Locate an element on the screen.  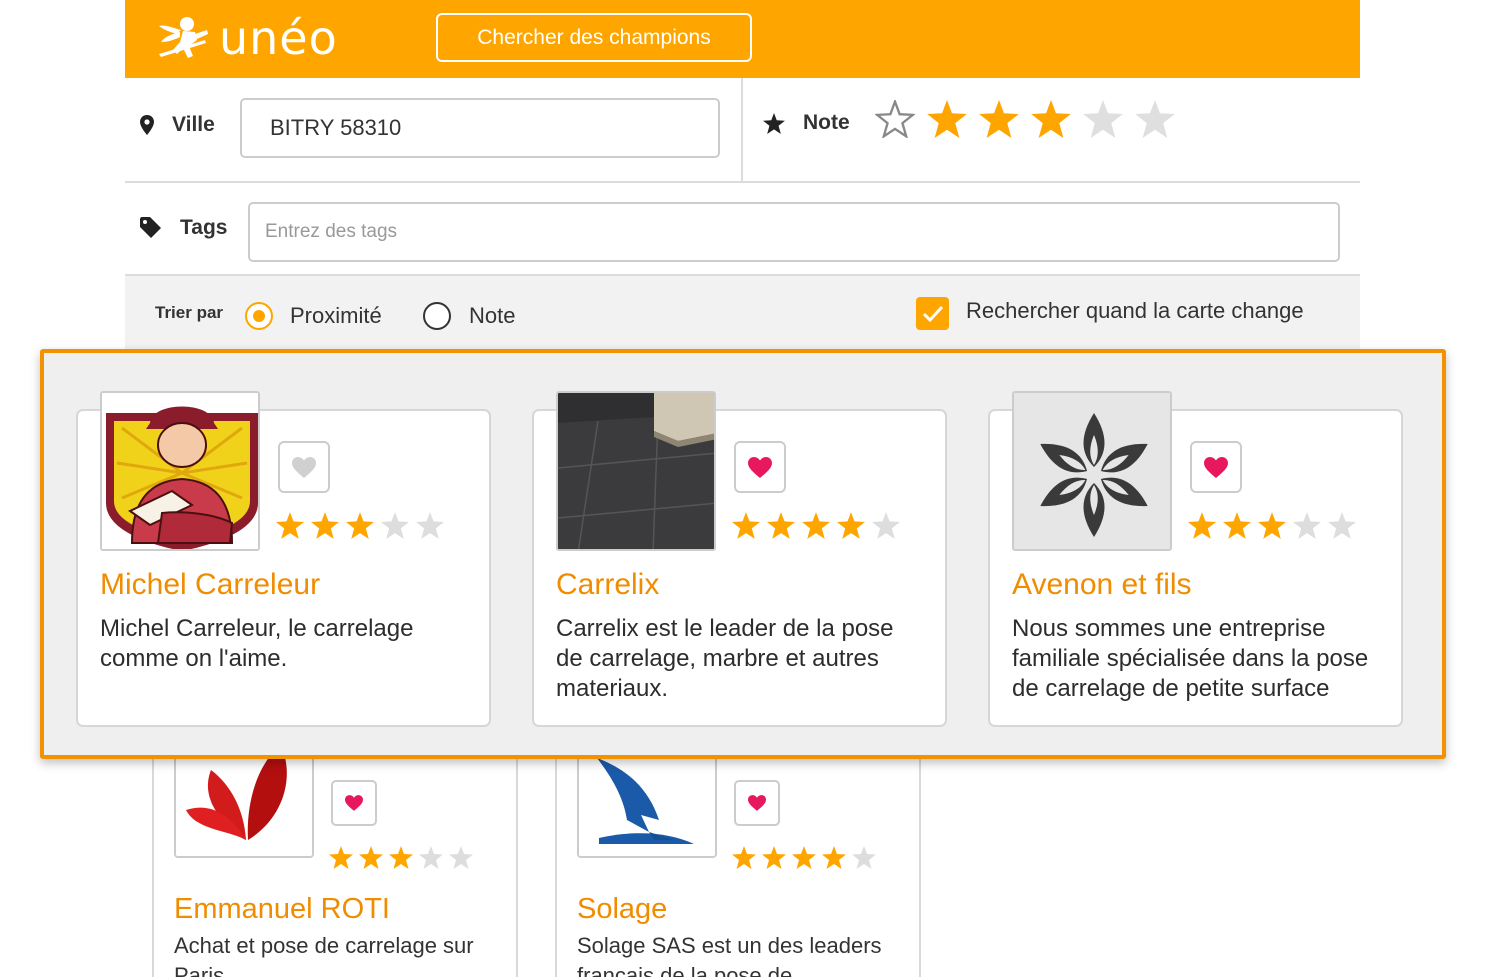
header-bar: unéo Chercher des champions is located at coordinates (742, 39).